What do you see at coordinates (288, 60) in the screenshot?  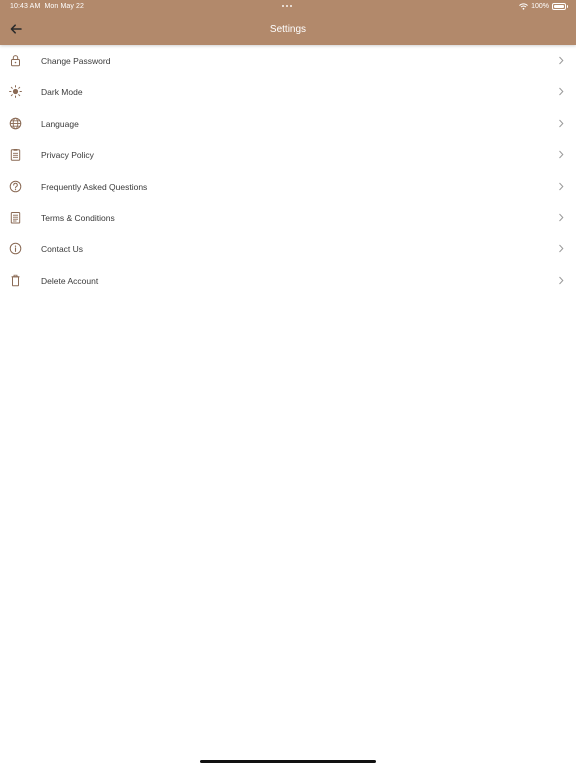 I see `settings-item-change-password: Change Password` at bounding box center [288, 60].